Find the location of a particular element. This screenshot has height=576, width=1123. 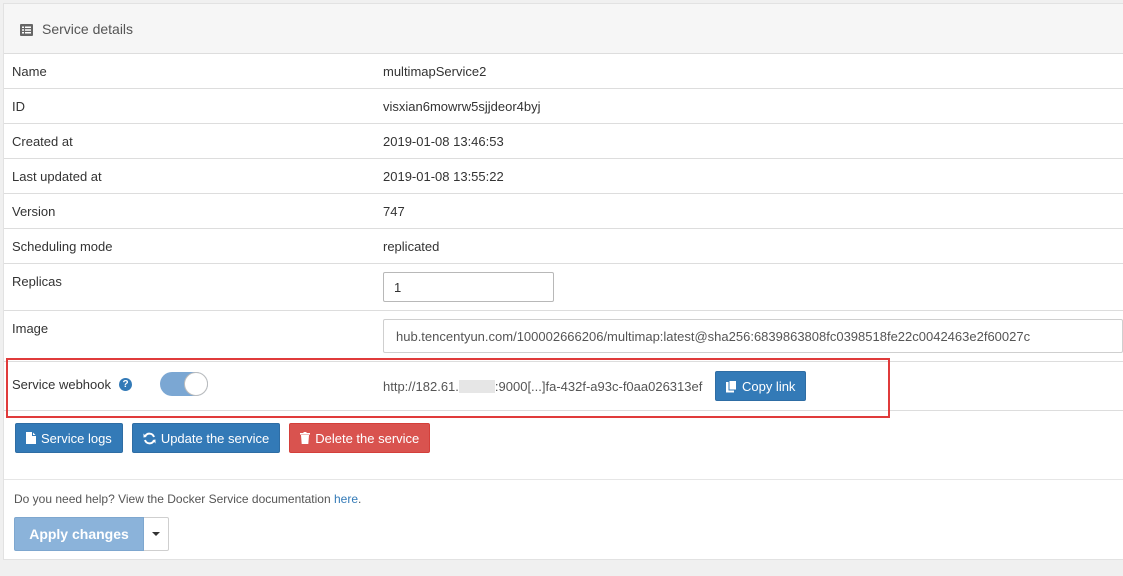

row-value-updated: 2019-01-08 13:55:22 is located at coordinates (443, 176).